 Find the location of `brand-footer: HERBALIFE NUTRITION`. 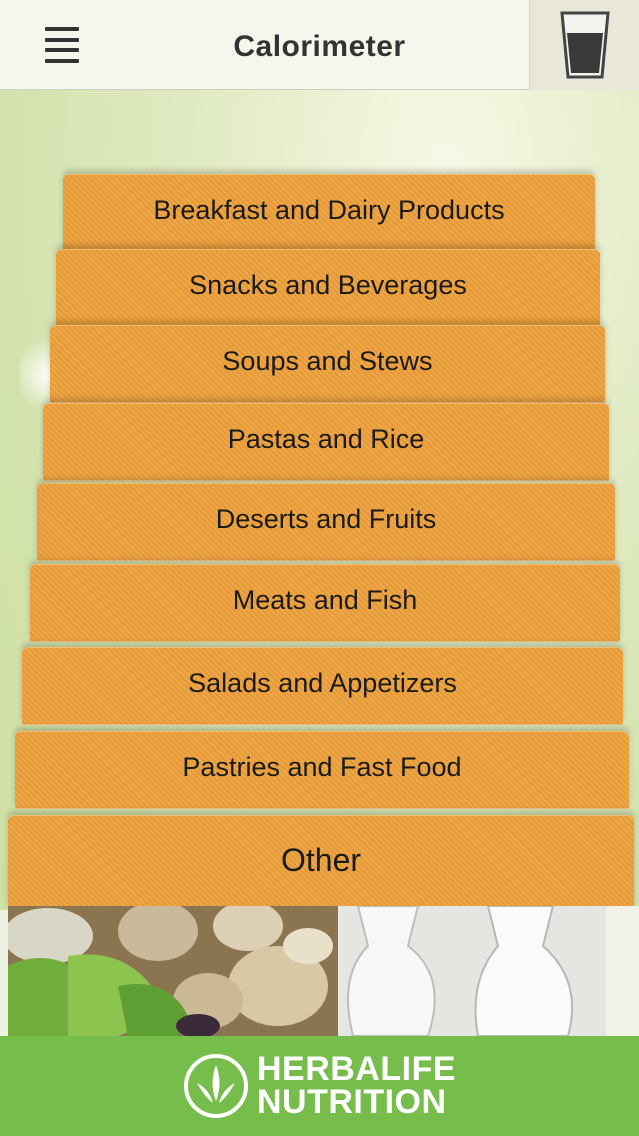

brand-footer: HERBALIFE NUTRITION is located at coordinates (319, 1086).